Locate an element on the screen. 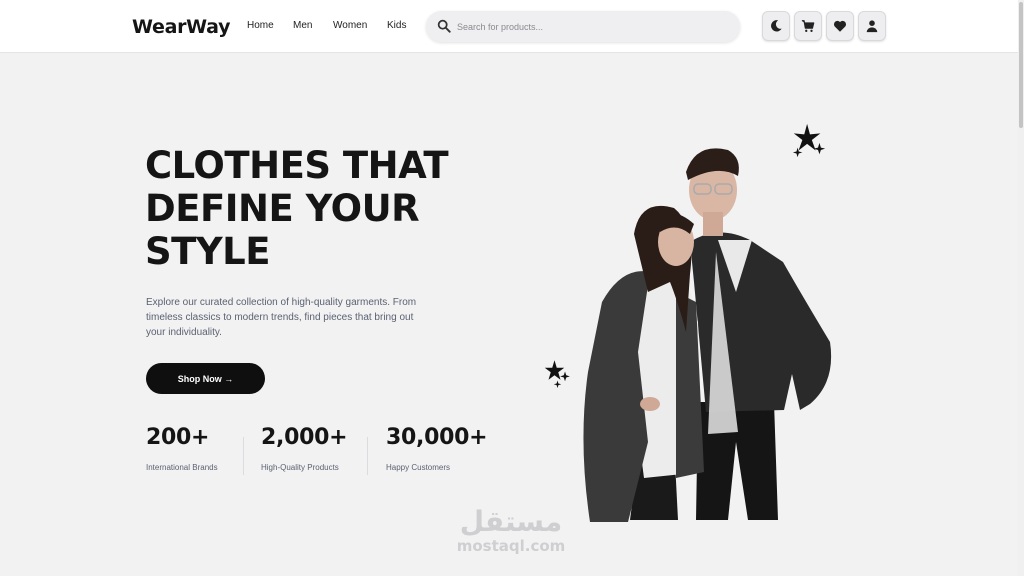 The width and height of the screenshot is (1024, 576). sparkle-icon is located at coordinates (557, 374).